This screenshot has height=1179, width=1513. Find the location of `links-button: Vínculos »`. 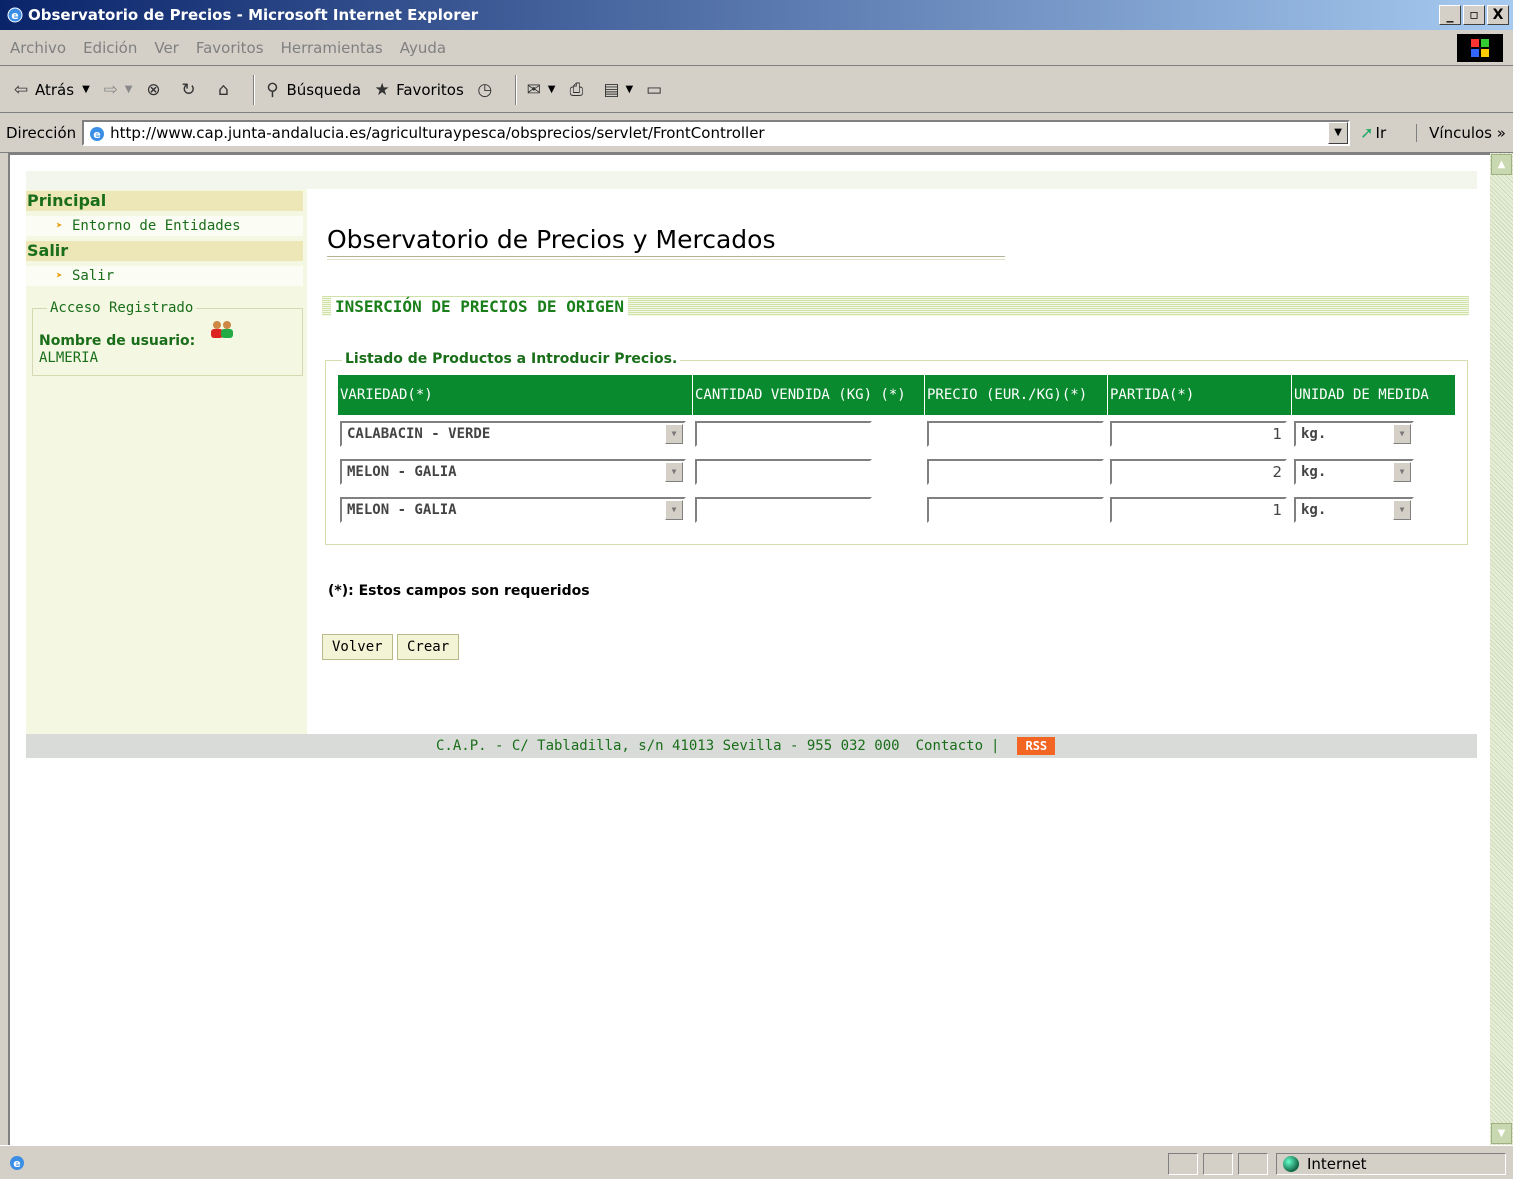

links-button: Vínculos » is located at coordinates (1461, 132).